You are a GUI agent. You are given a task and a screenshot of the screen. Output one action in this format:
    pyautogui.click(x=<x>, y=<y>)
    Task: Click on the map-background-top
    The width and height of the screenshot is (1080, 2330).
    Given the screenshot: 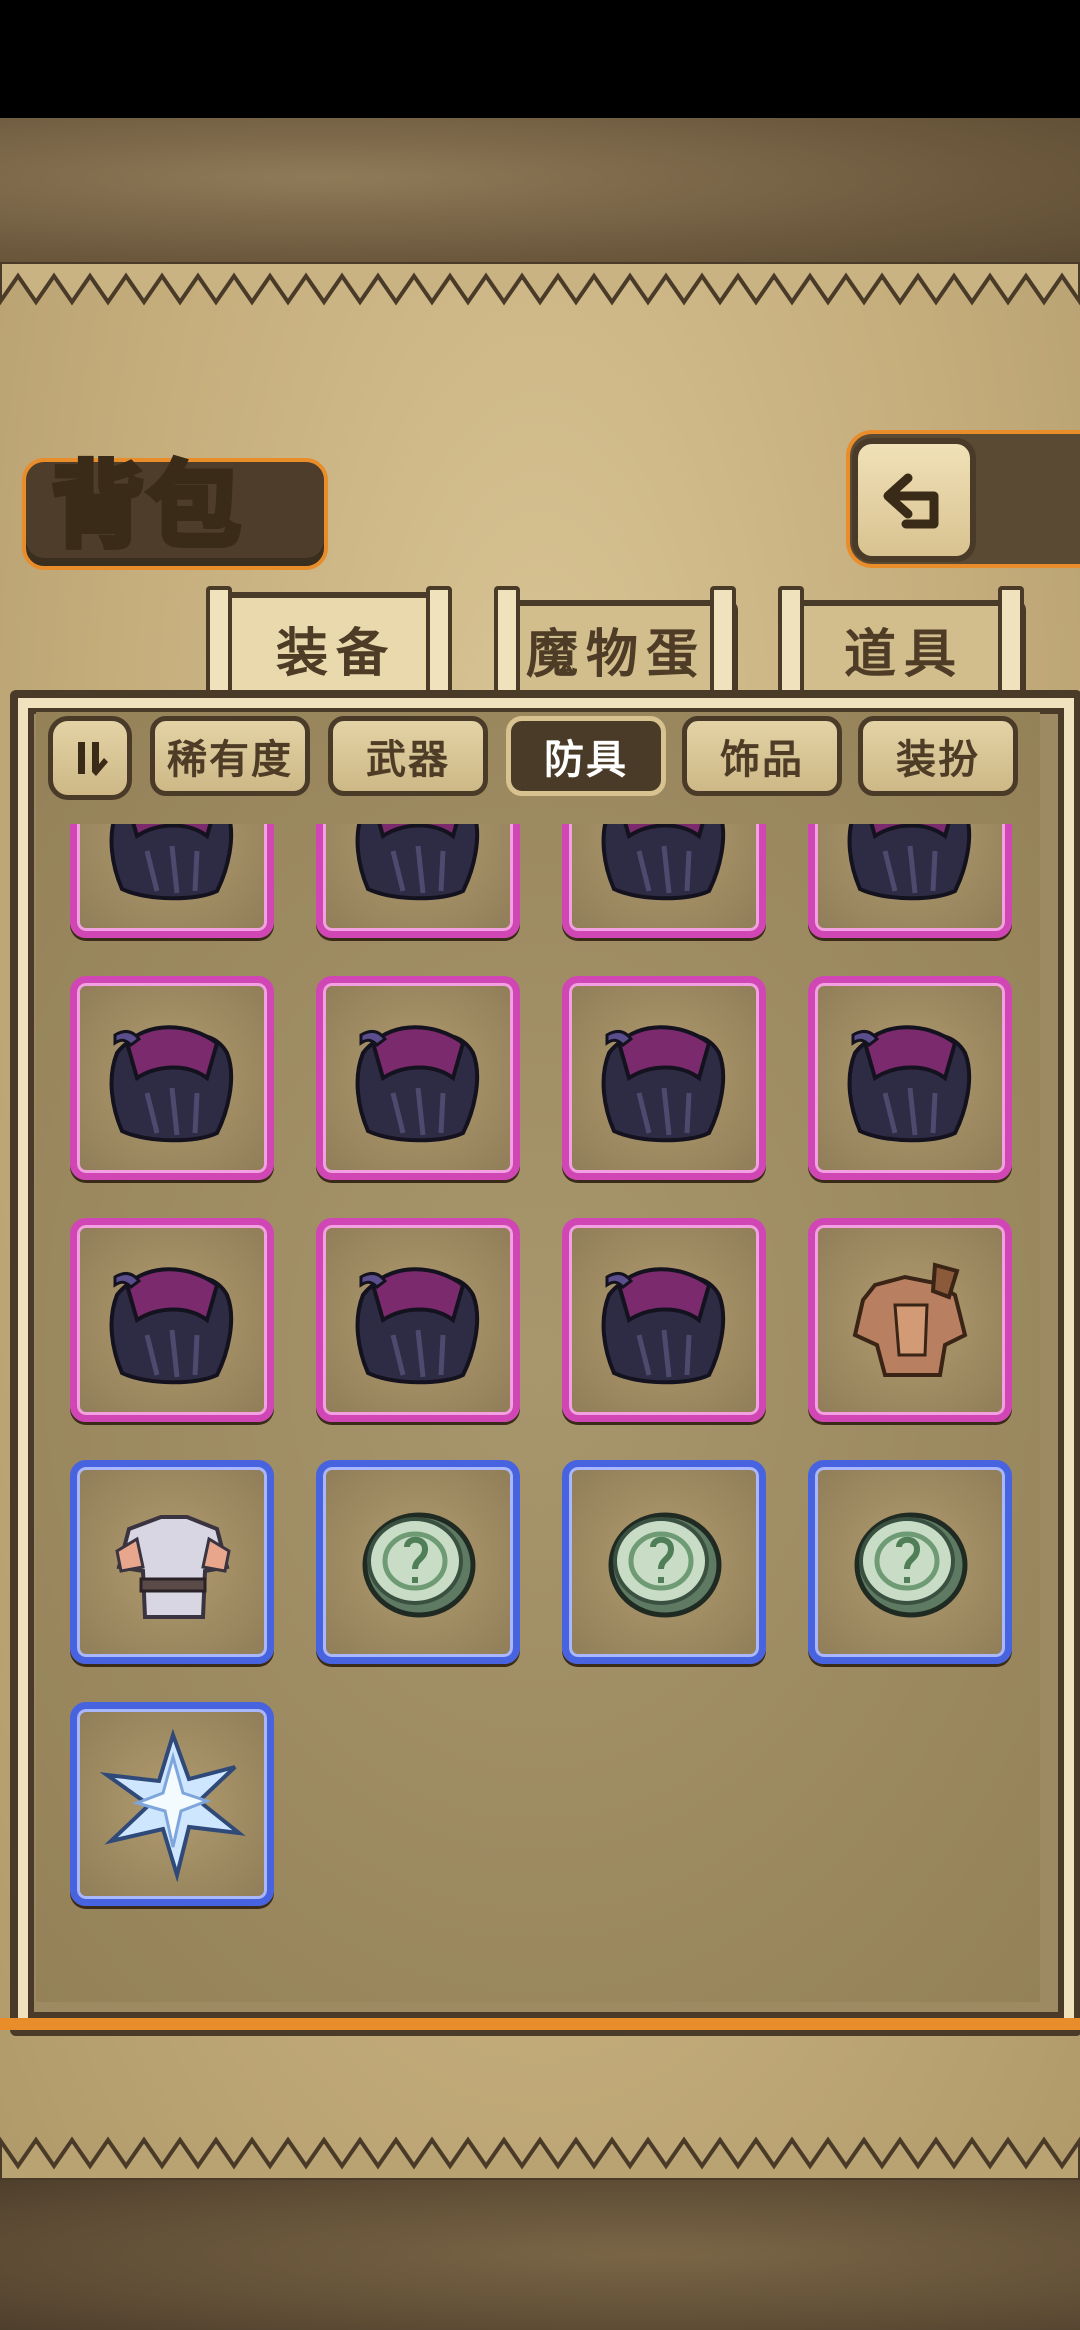 What is the action you would take?
    pyautogui.click(x=540, y=193)
    